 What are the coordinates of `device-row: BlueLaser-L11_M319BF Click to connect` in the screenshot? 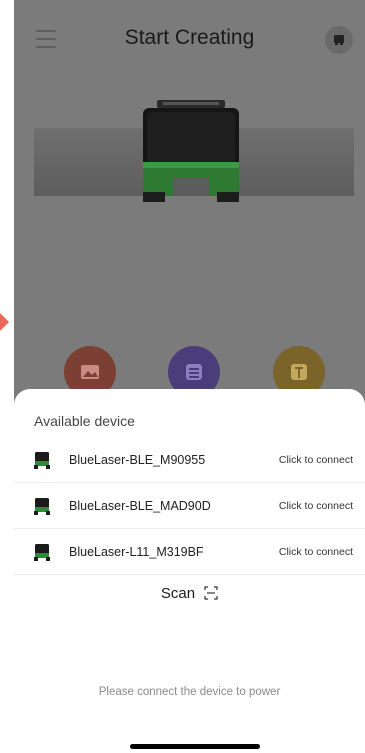 It's located at (189, 552).